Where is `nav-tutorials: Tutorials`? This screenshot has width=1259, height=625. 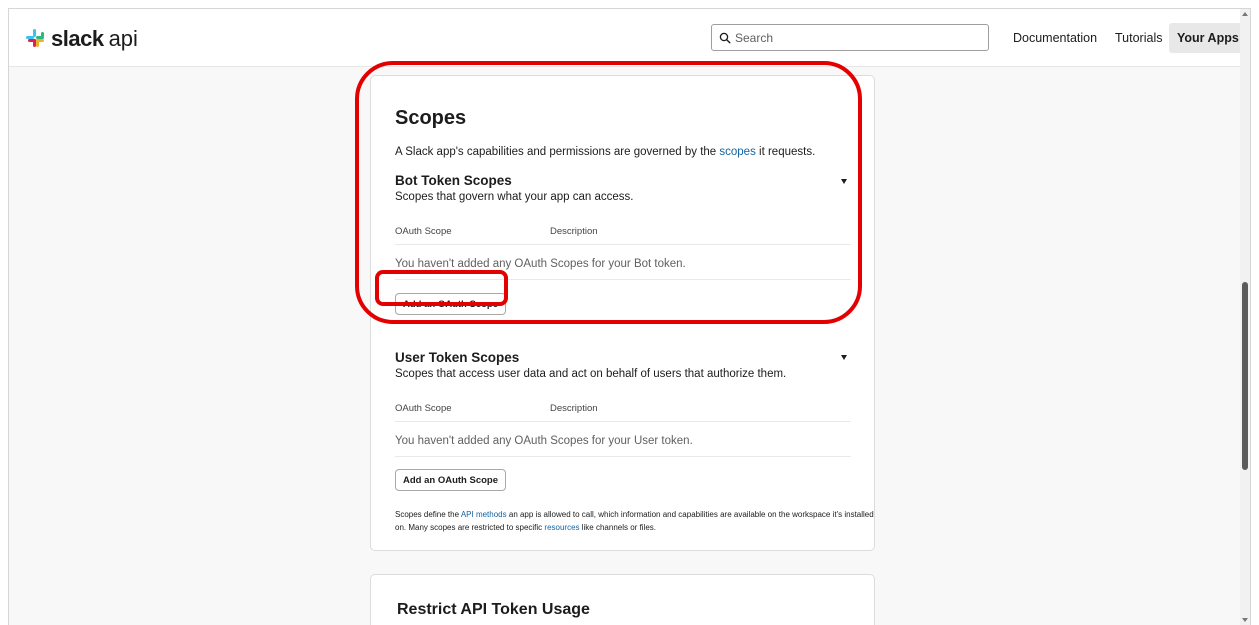
nav-tutorials: Tutorials is located at coordinates (1138, 38).